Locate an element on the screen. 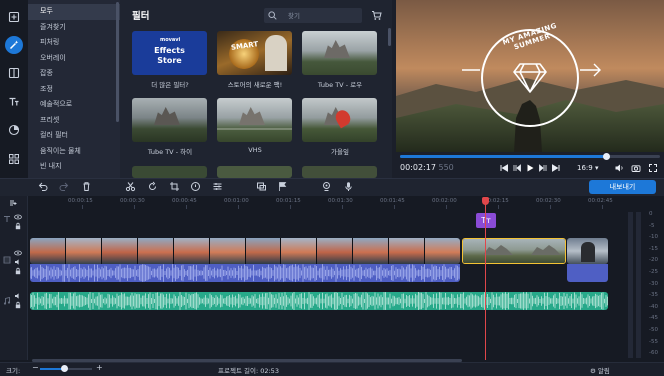 The width and height of the screenshot is (664, 376). overlay-icon is located at coordinates (261, 186).